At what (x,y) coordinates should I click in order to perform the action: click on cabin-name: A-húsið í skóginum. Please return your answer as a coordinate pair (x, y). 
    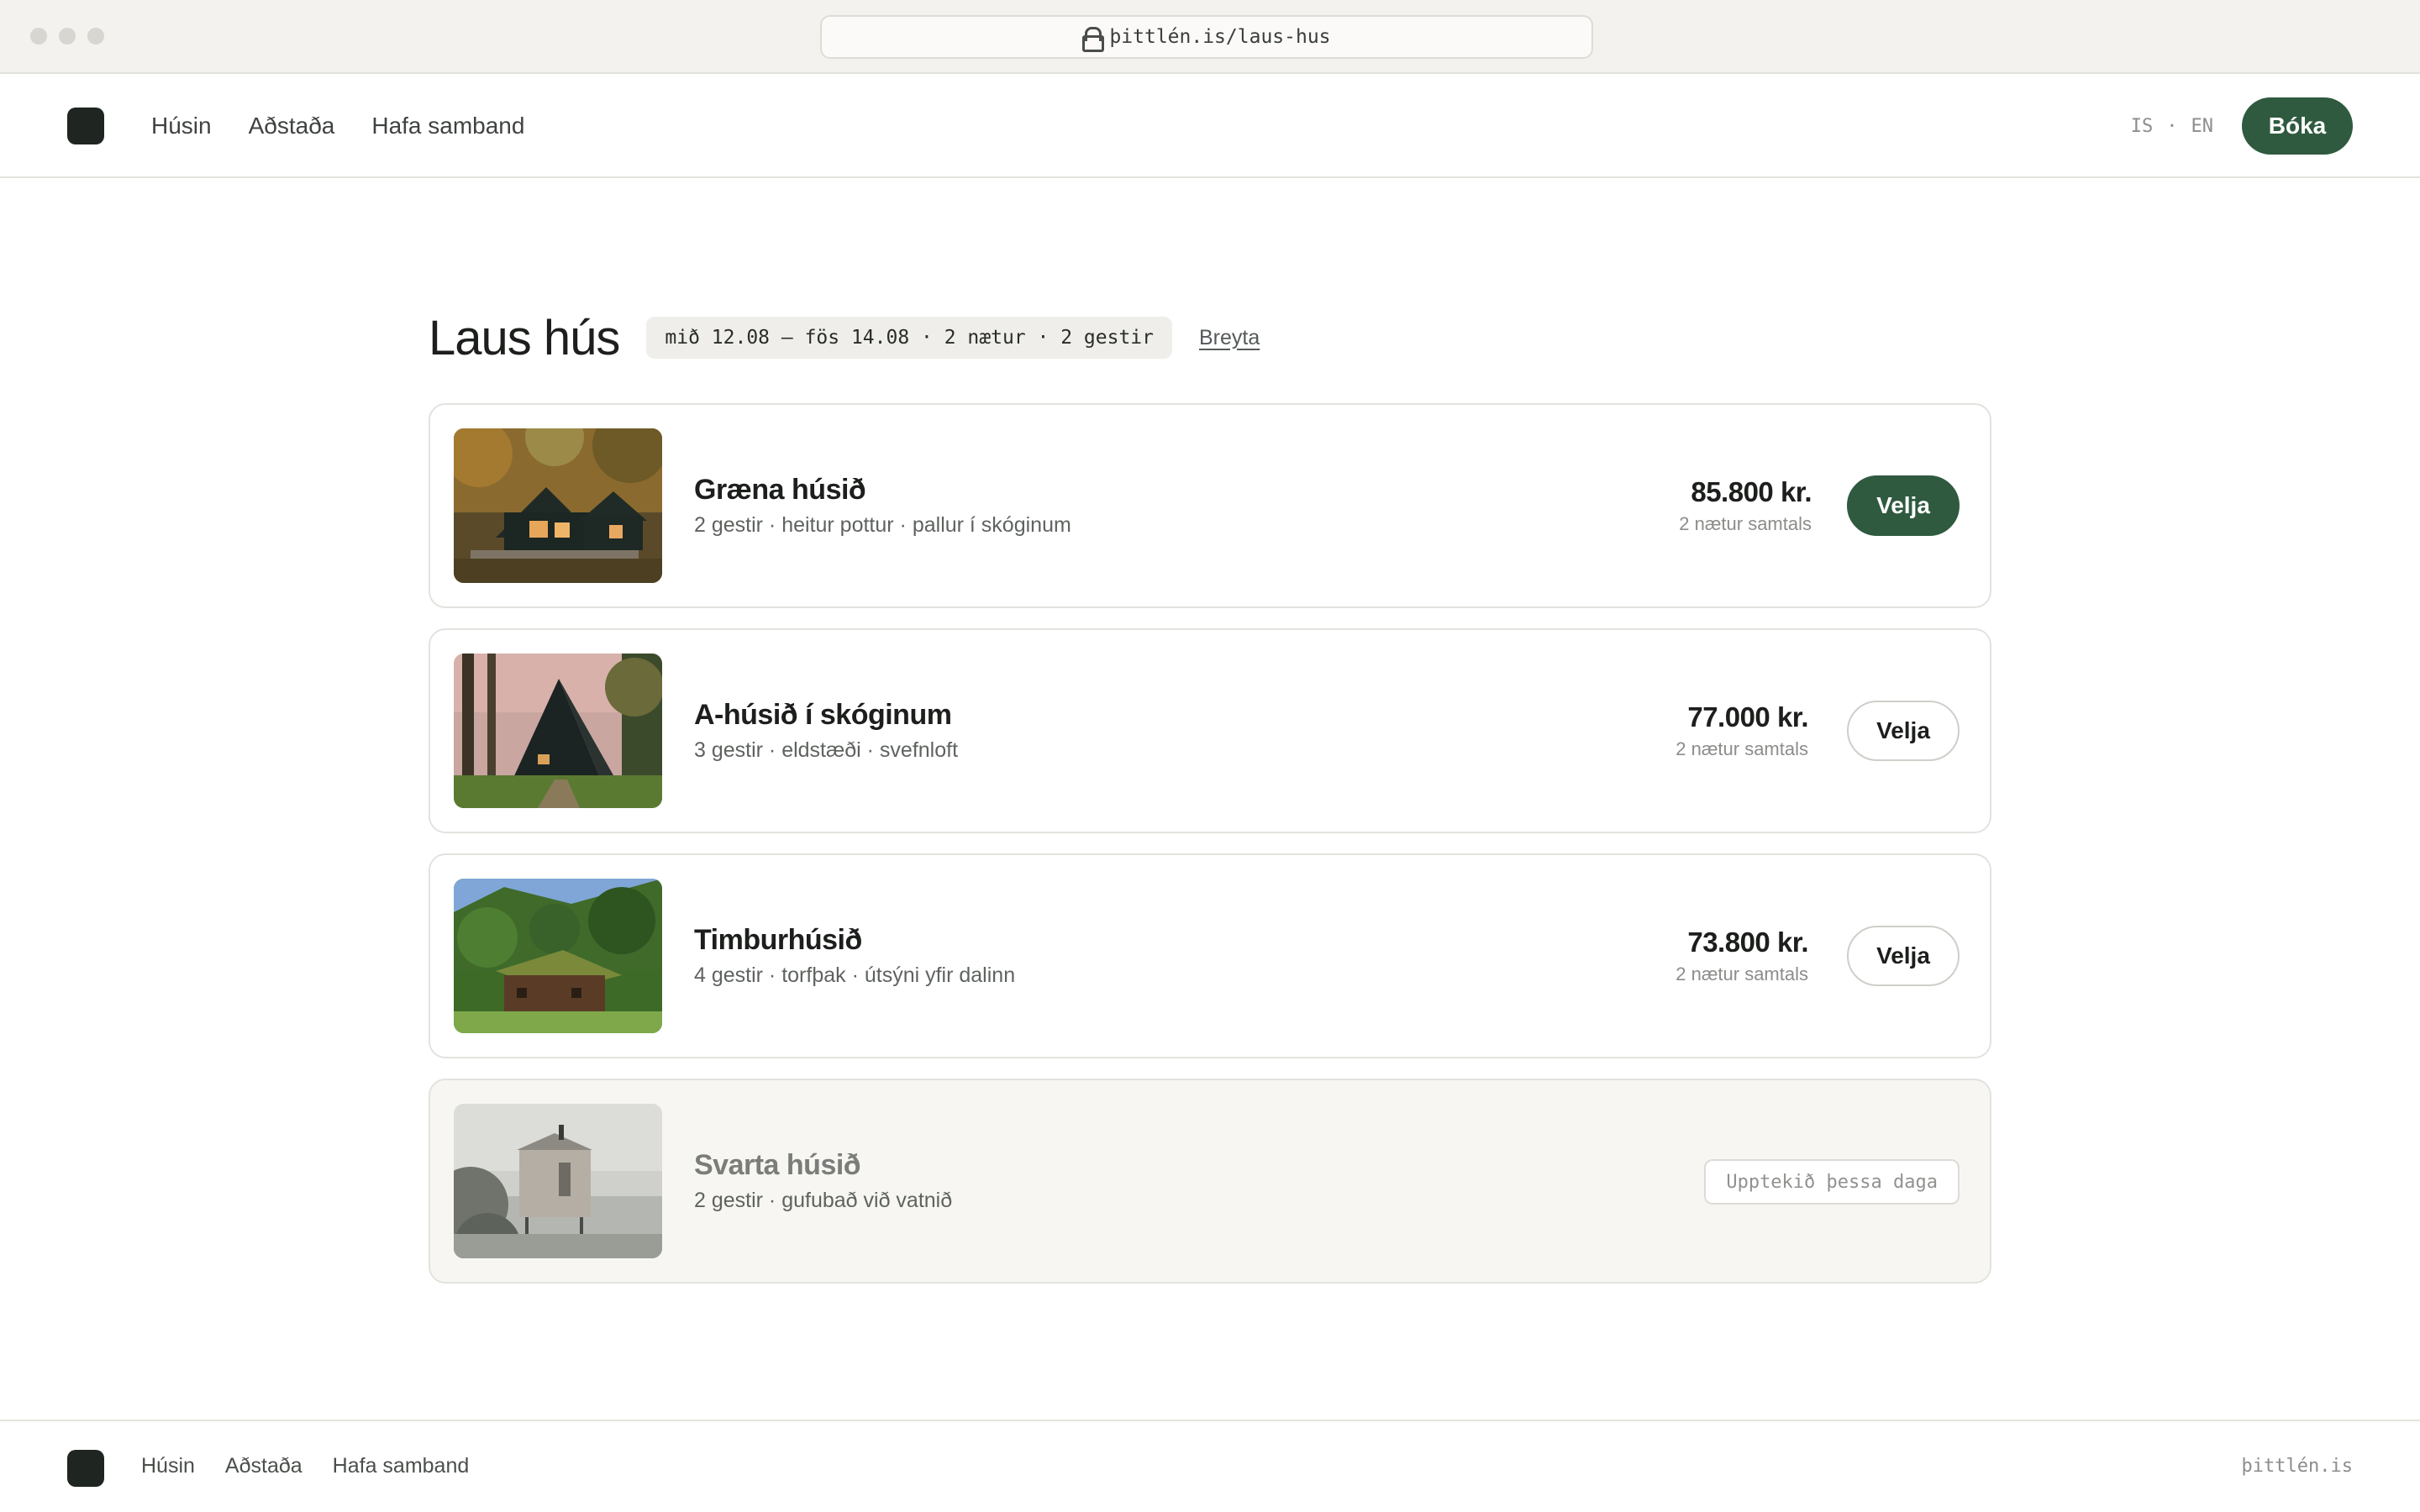
    Looking at the image, I should click on (826, 715).